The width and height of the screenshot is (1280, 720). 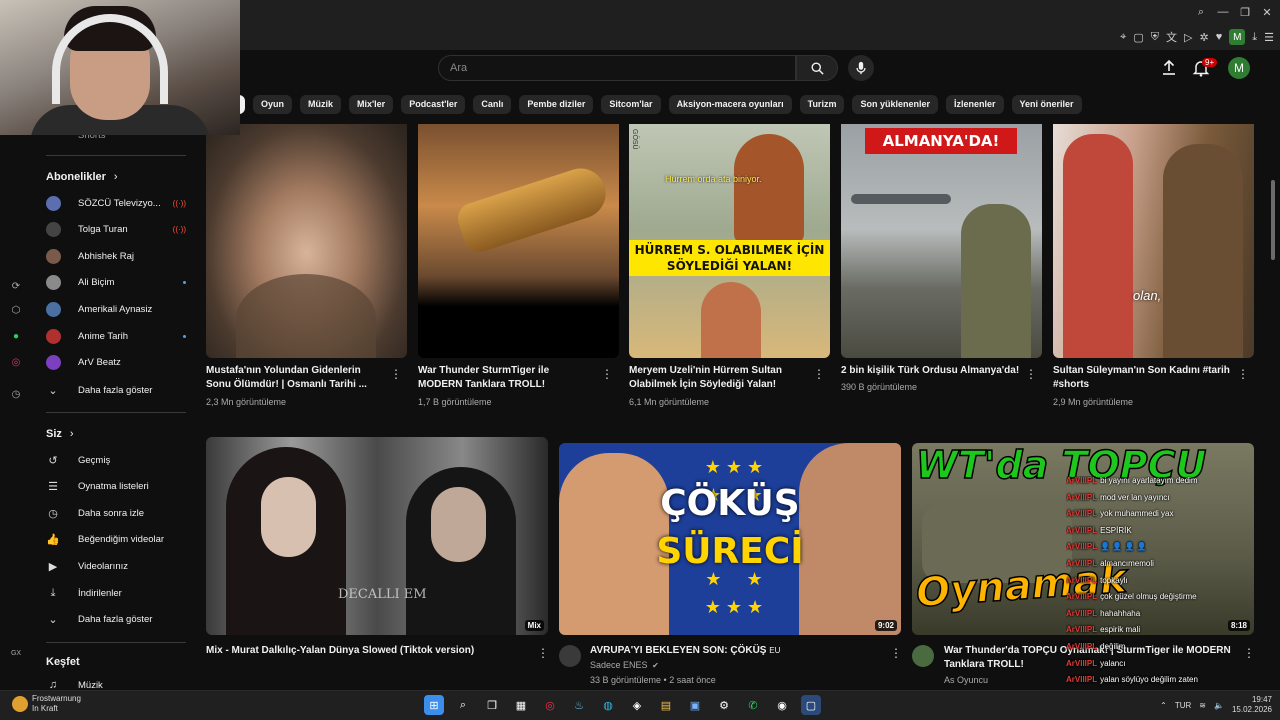 What do you see at coordinates (116, 256) in the screenshot?
I see `subscription-item: Abhishek Raj` at bounding box center [116, 256].